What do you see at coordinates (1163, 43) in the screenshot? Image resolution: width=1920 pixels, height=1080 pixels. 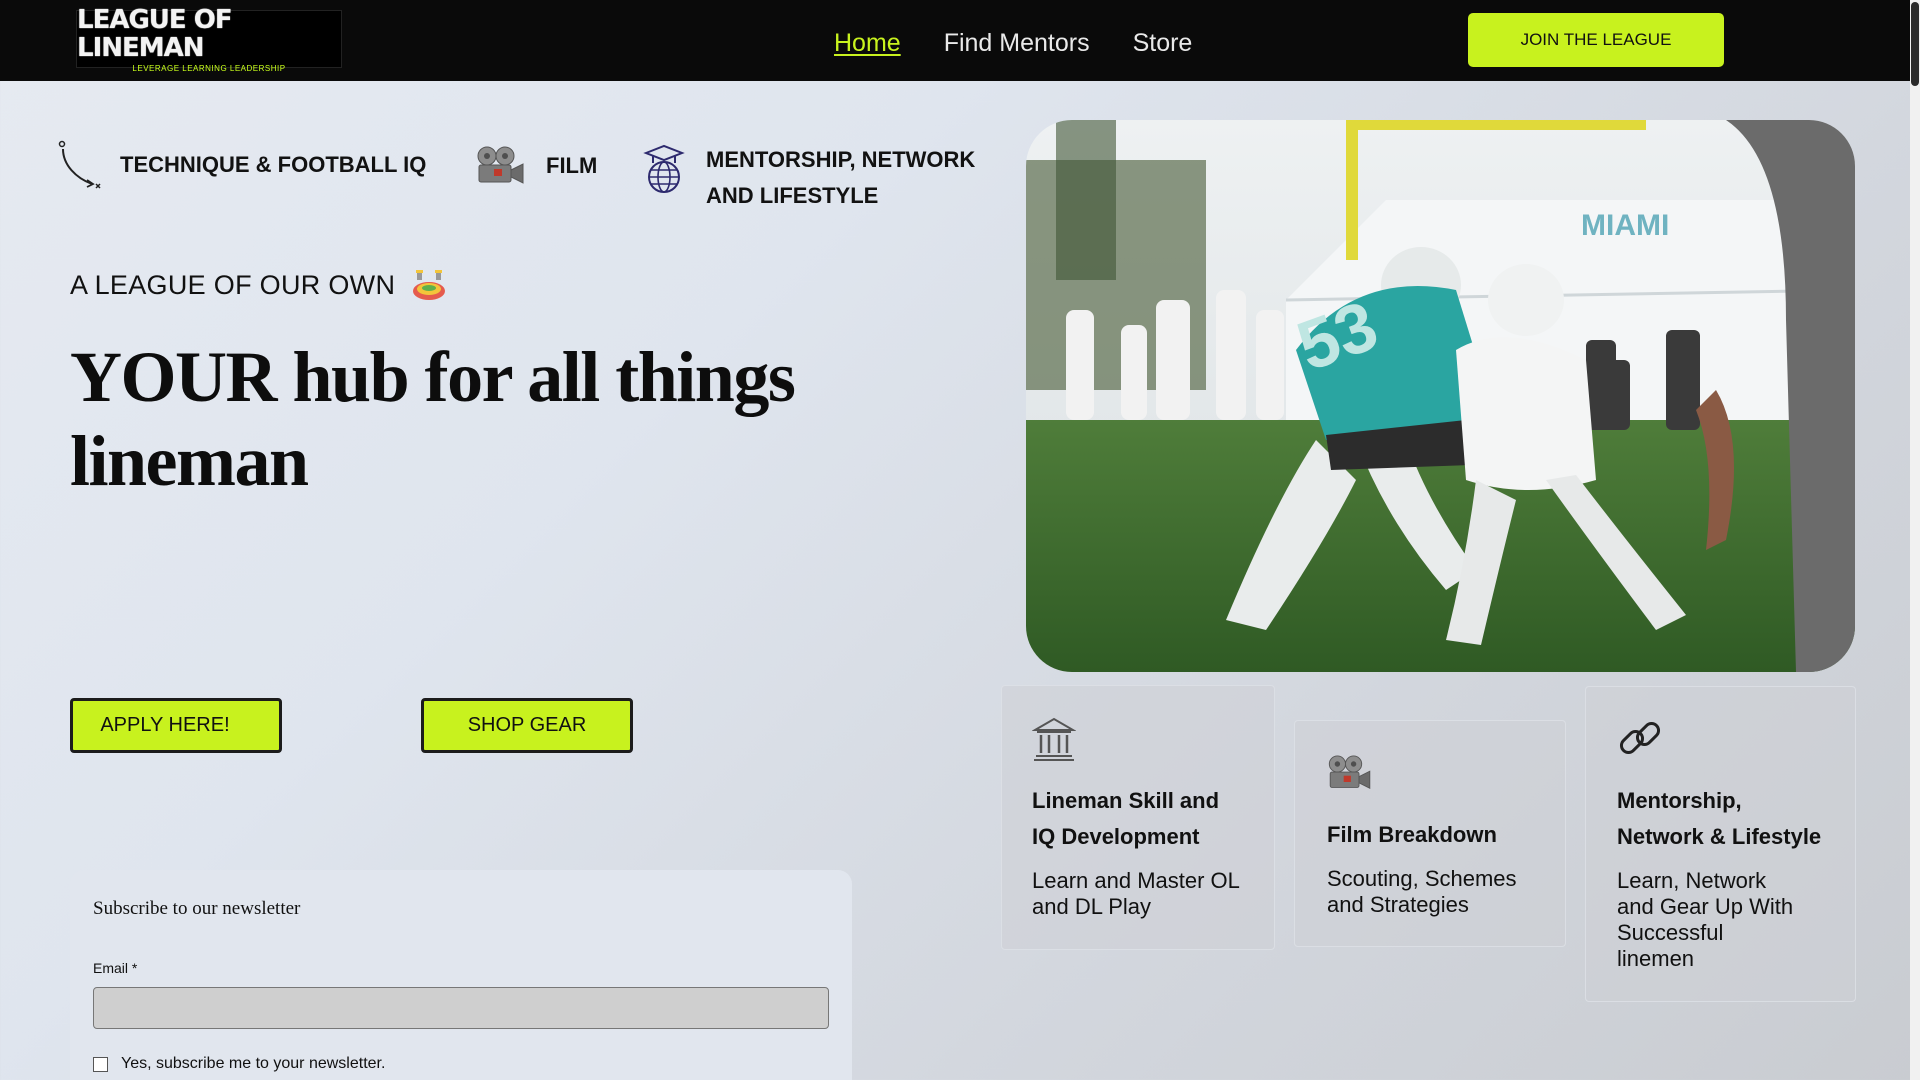 I see `nav-store: Store` at bounding box center [1163, 43].